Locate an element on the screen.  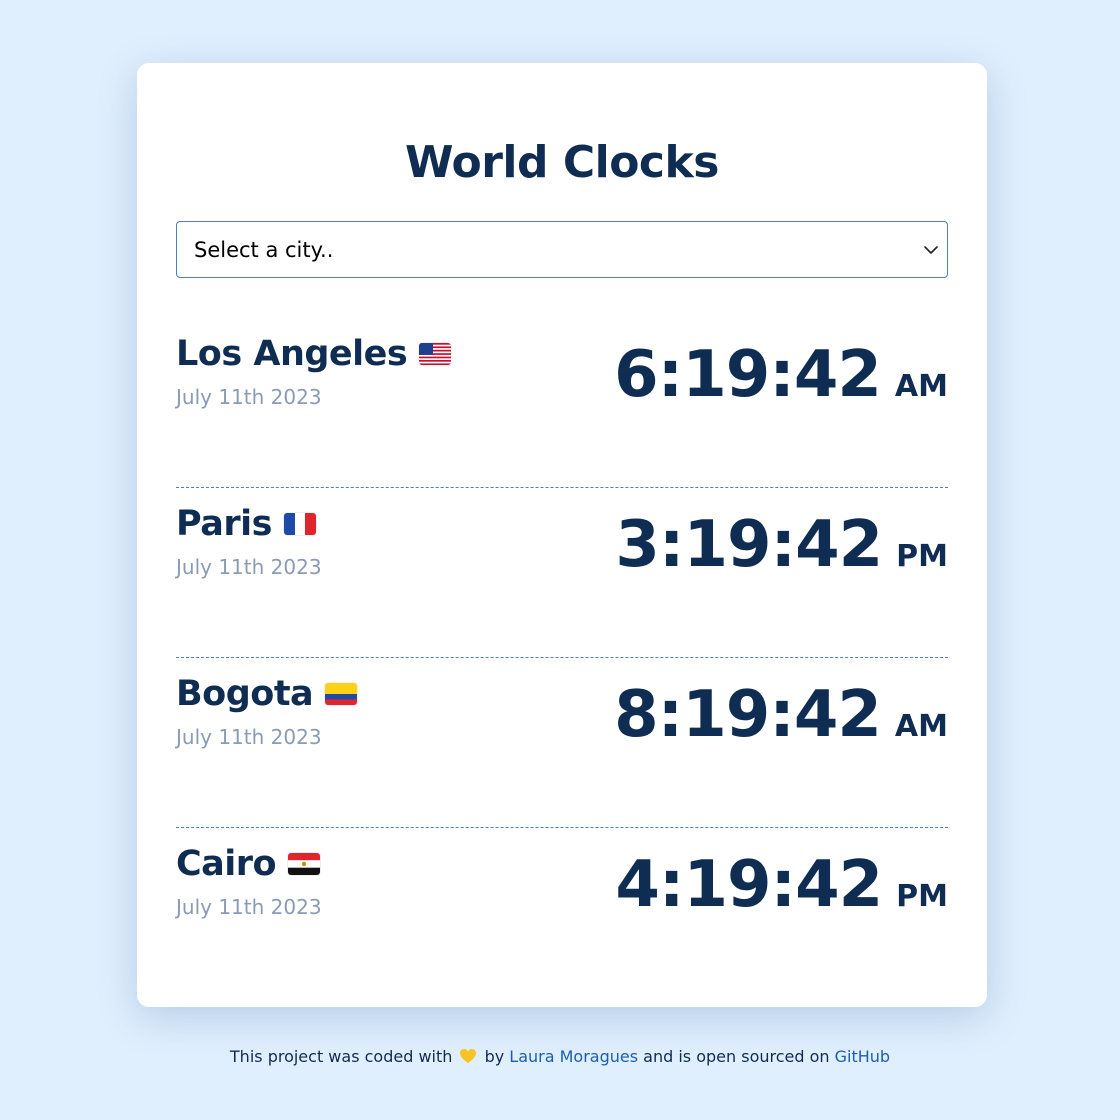
chevron-down-icon is located at coordinates (931, 250).